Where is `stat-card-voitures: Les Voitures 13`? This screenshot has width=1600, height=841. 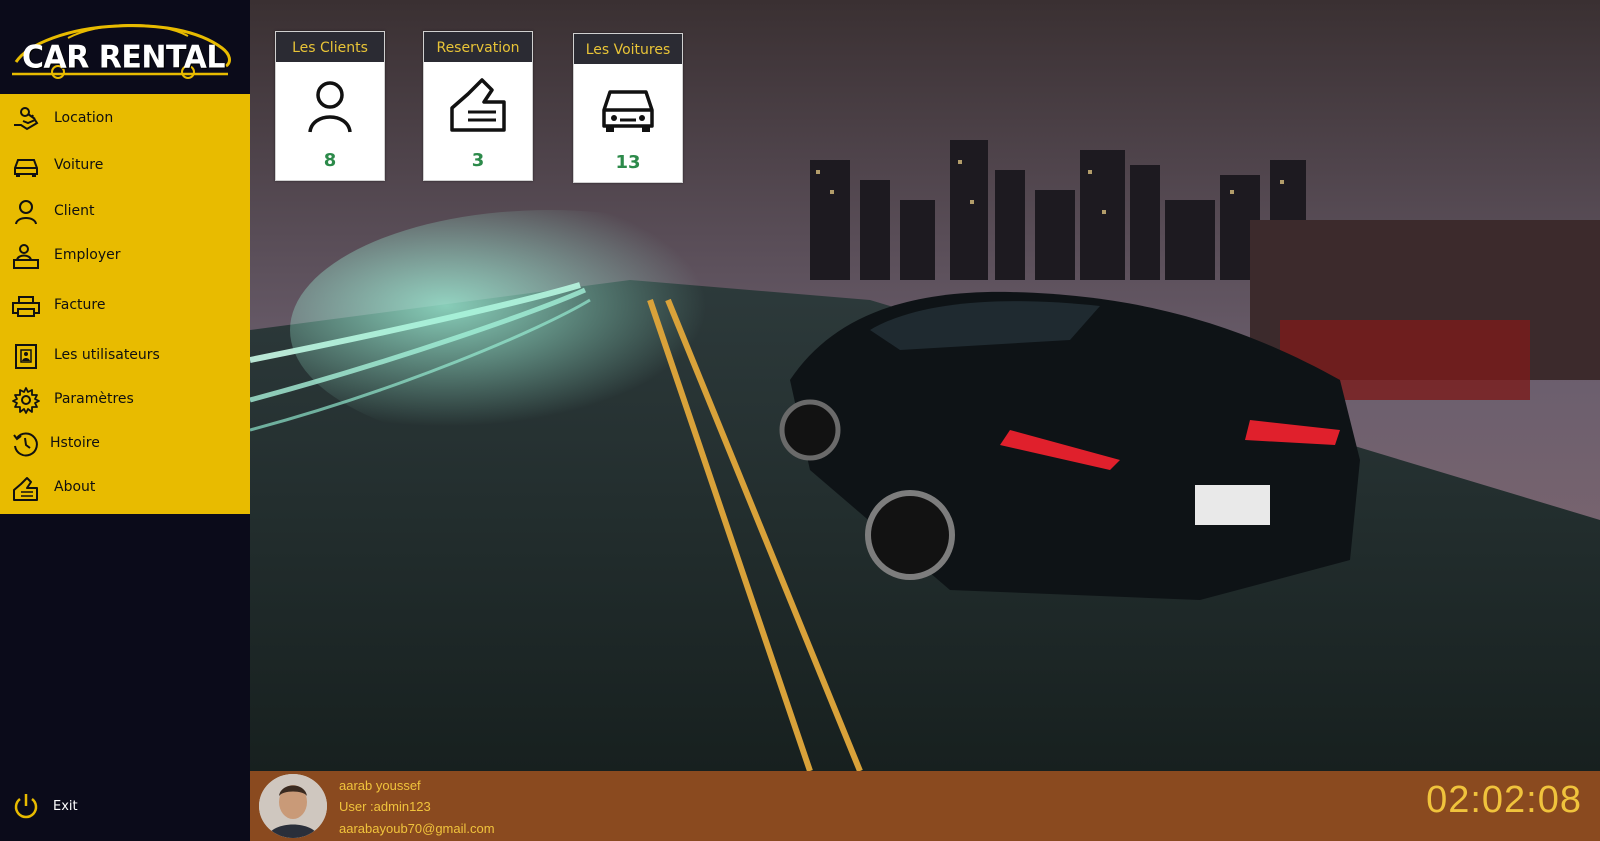 stat-card-voitures: Les Voitures 13 is located at coordinates (628, 108).